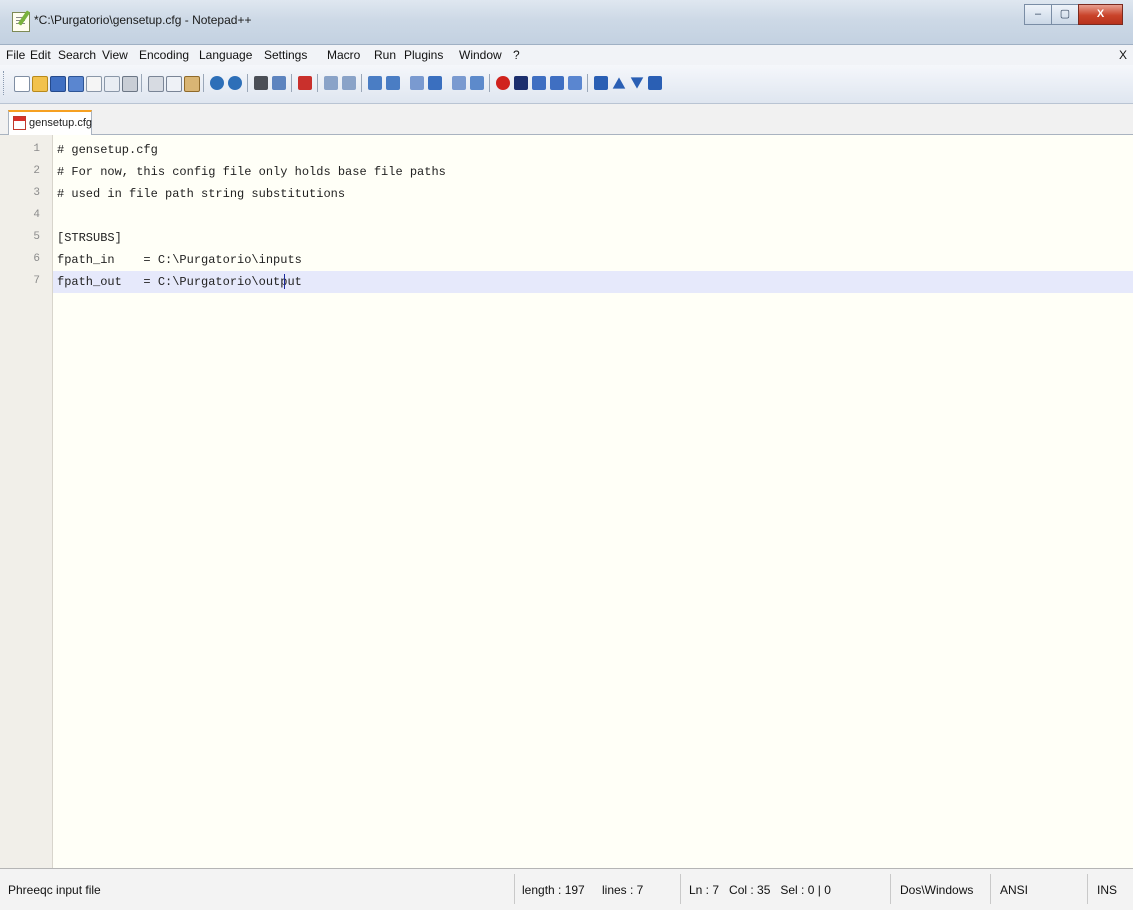 Image resolution: width=1133 pixels, height=910 pixels. What do you see at coordinates (566, 238) in the screenshot?
I see `editor-line: 5 [STRSUBS]` at bounding box center [566, 238].